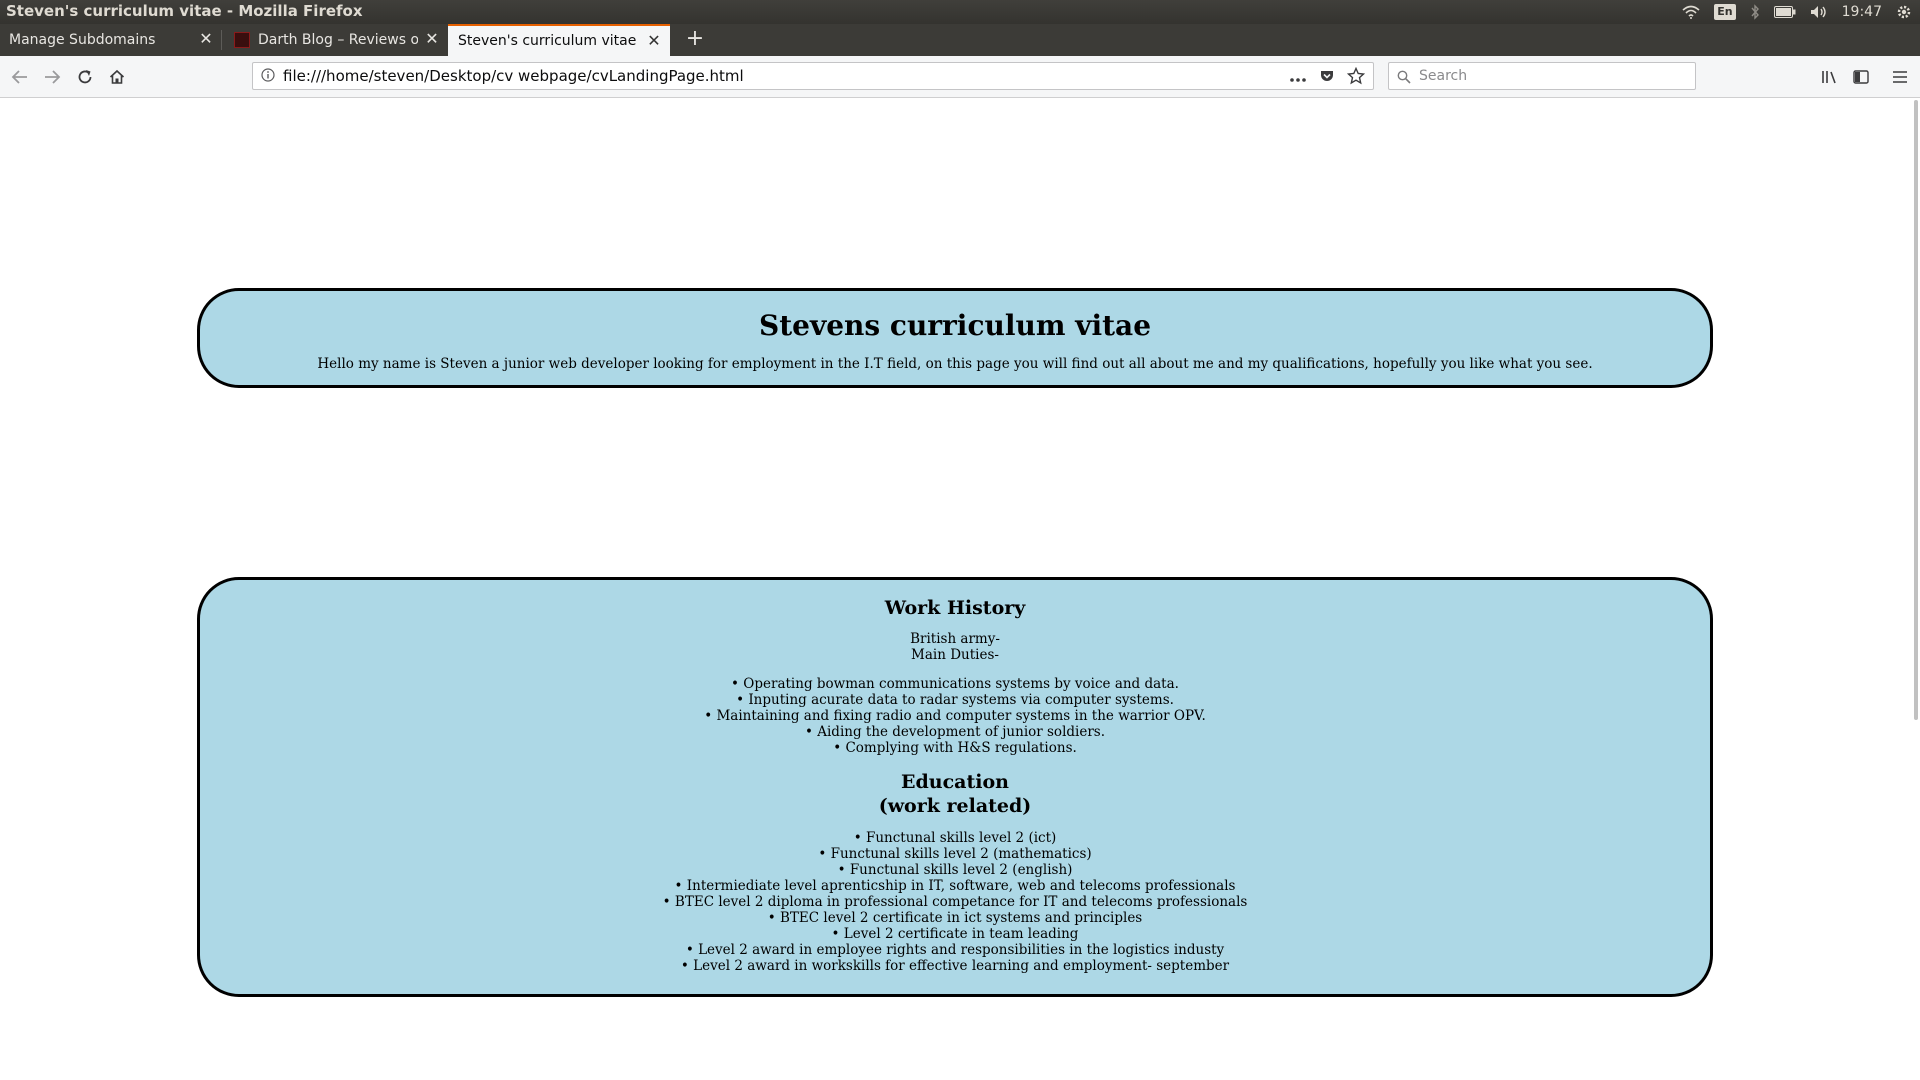  I want to click on search-bar, so click(1542, 76).